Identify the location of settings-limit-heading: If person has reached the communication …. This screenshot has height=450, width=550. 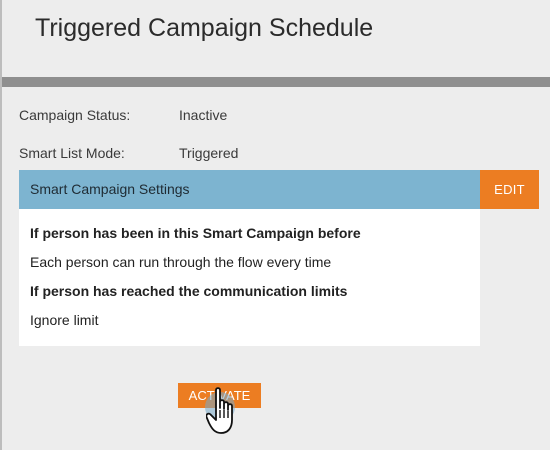
(189, 291).